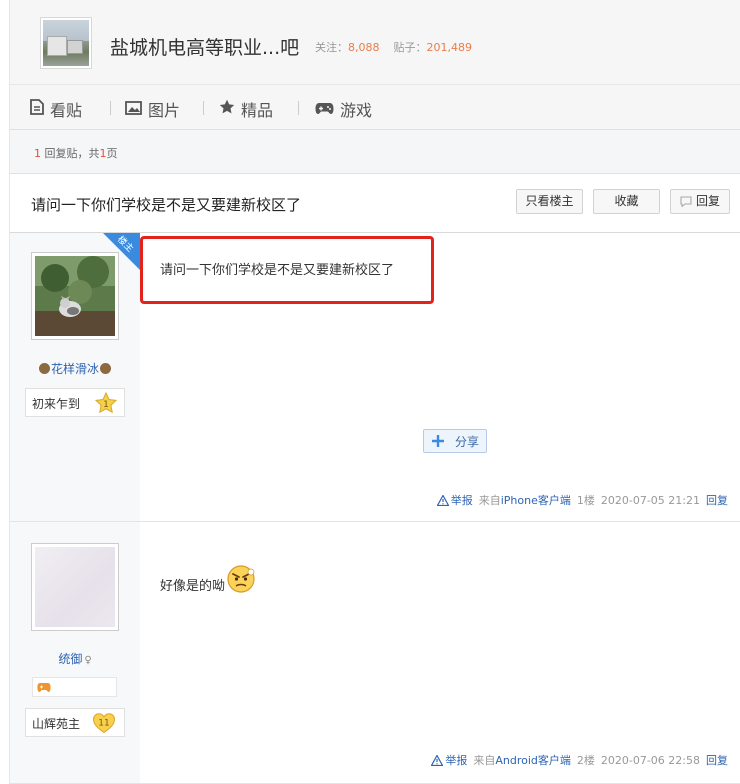  What do you see at coordinates (356, 110) in the screenshot?
I see `tab-games-label: 游戏` at bounding box center [356, 110].